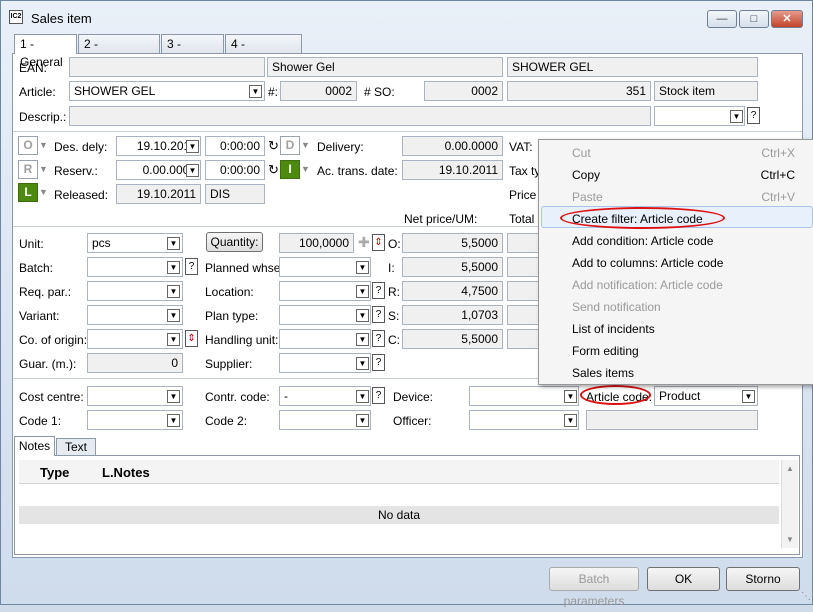  Describe the element at coordinates (28, 169) in the screenshot. I see `status-r-button: R` at that location.